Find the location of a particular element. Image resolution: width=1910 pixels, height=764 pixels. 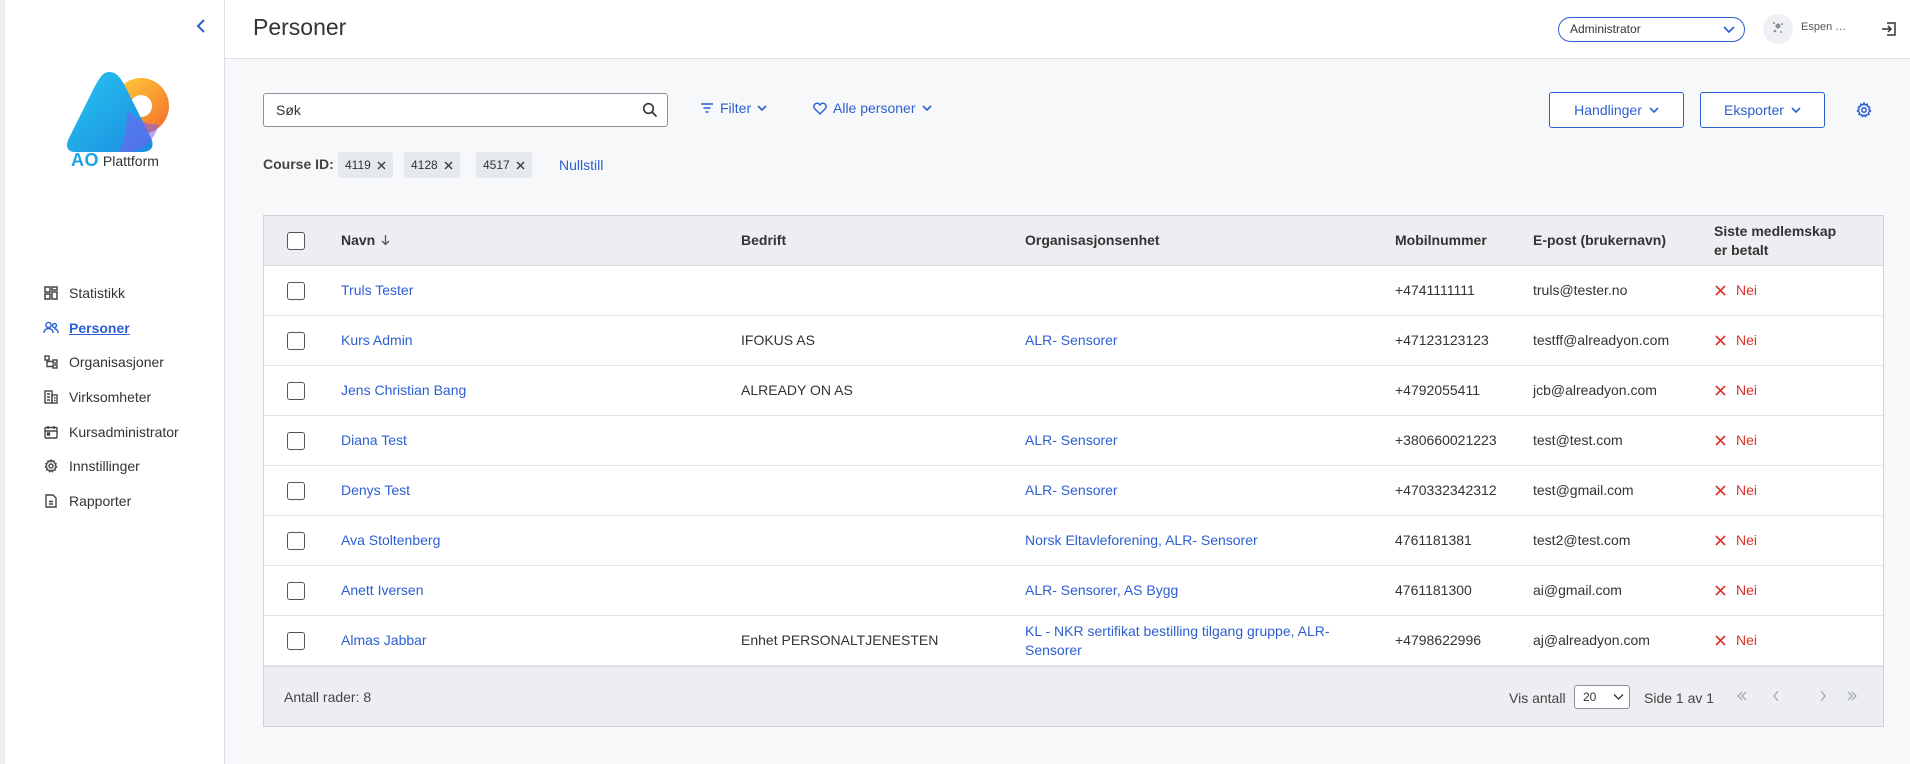

actions-button: Handlinger is located at coordinates (1616, 110).